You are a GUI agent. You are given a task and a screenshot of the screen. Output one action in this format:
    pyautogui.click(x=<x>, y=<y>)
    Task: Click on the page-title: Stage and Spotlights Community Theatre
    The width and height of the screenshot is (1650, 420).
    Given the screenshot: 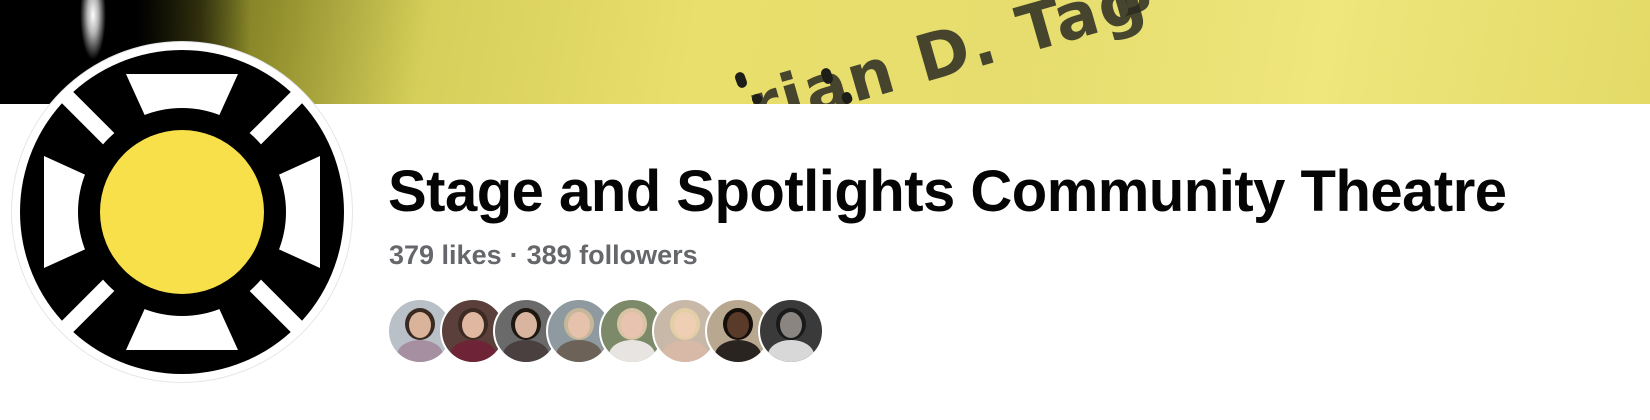 What is the action you would take?
    pyautogui.click(x=947, y=191)
    